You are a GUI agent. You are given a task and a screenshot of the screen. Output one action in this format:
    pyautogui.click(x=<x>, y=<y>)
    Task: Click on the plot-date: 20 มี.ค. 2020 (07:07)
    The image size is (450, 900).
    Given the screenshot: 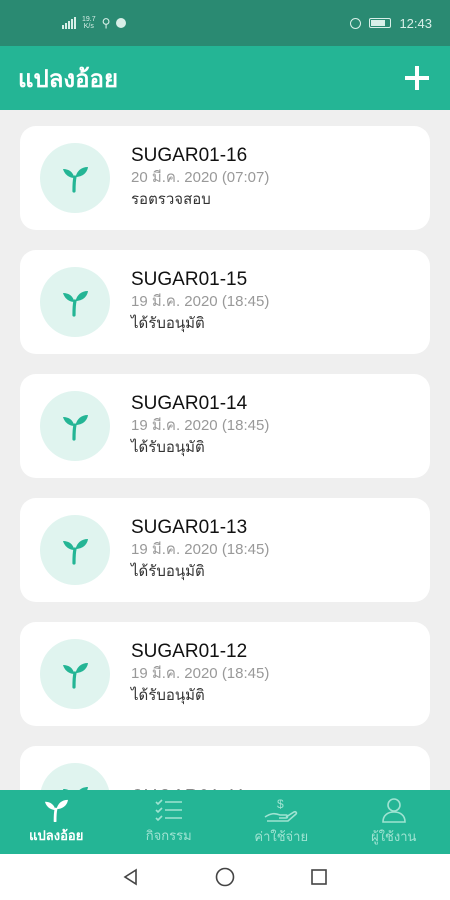 What is the action you would take?
    pyautogui.click(x=200, y=177)
    